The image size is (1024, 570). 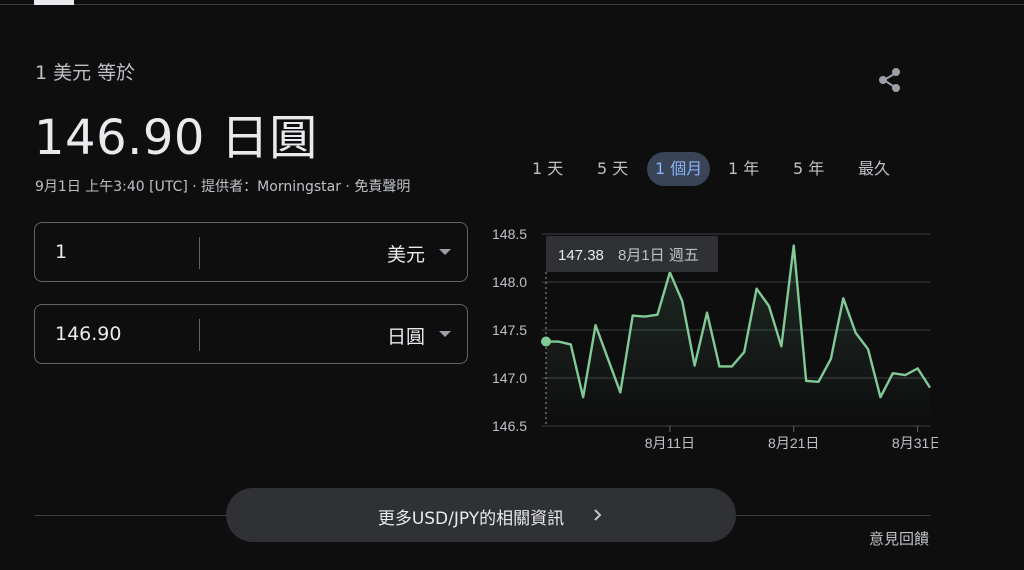 What do you see at coordinates (546, 341) in the screenshot?
I see `hover-point` at bounding box center [546, 341].